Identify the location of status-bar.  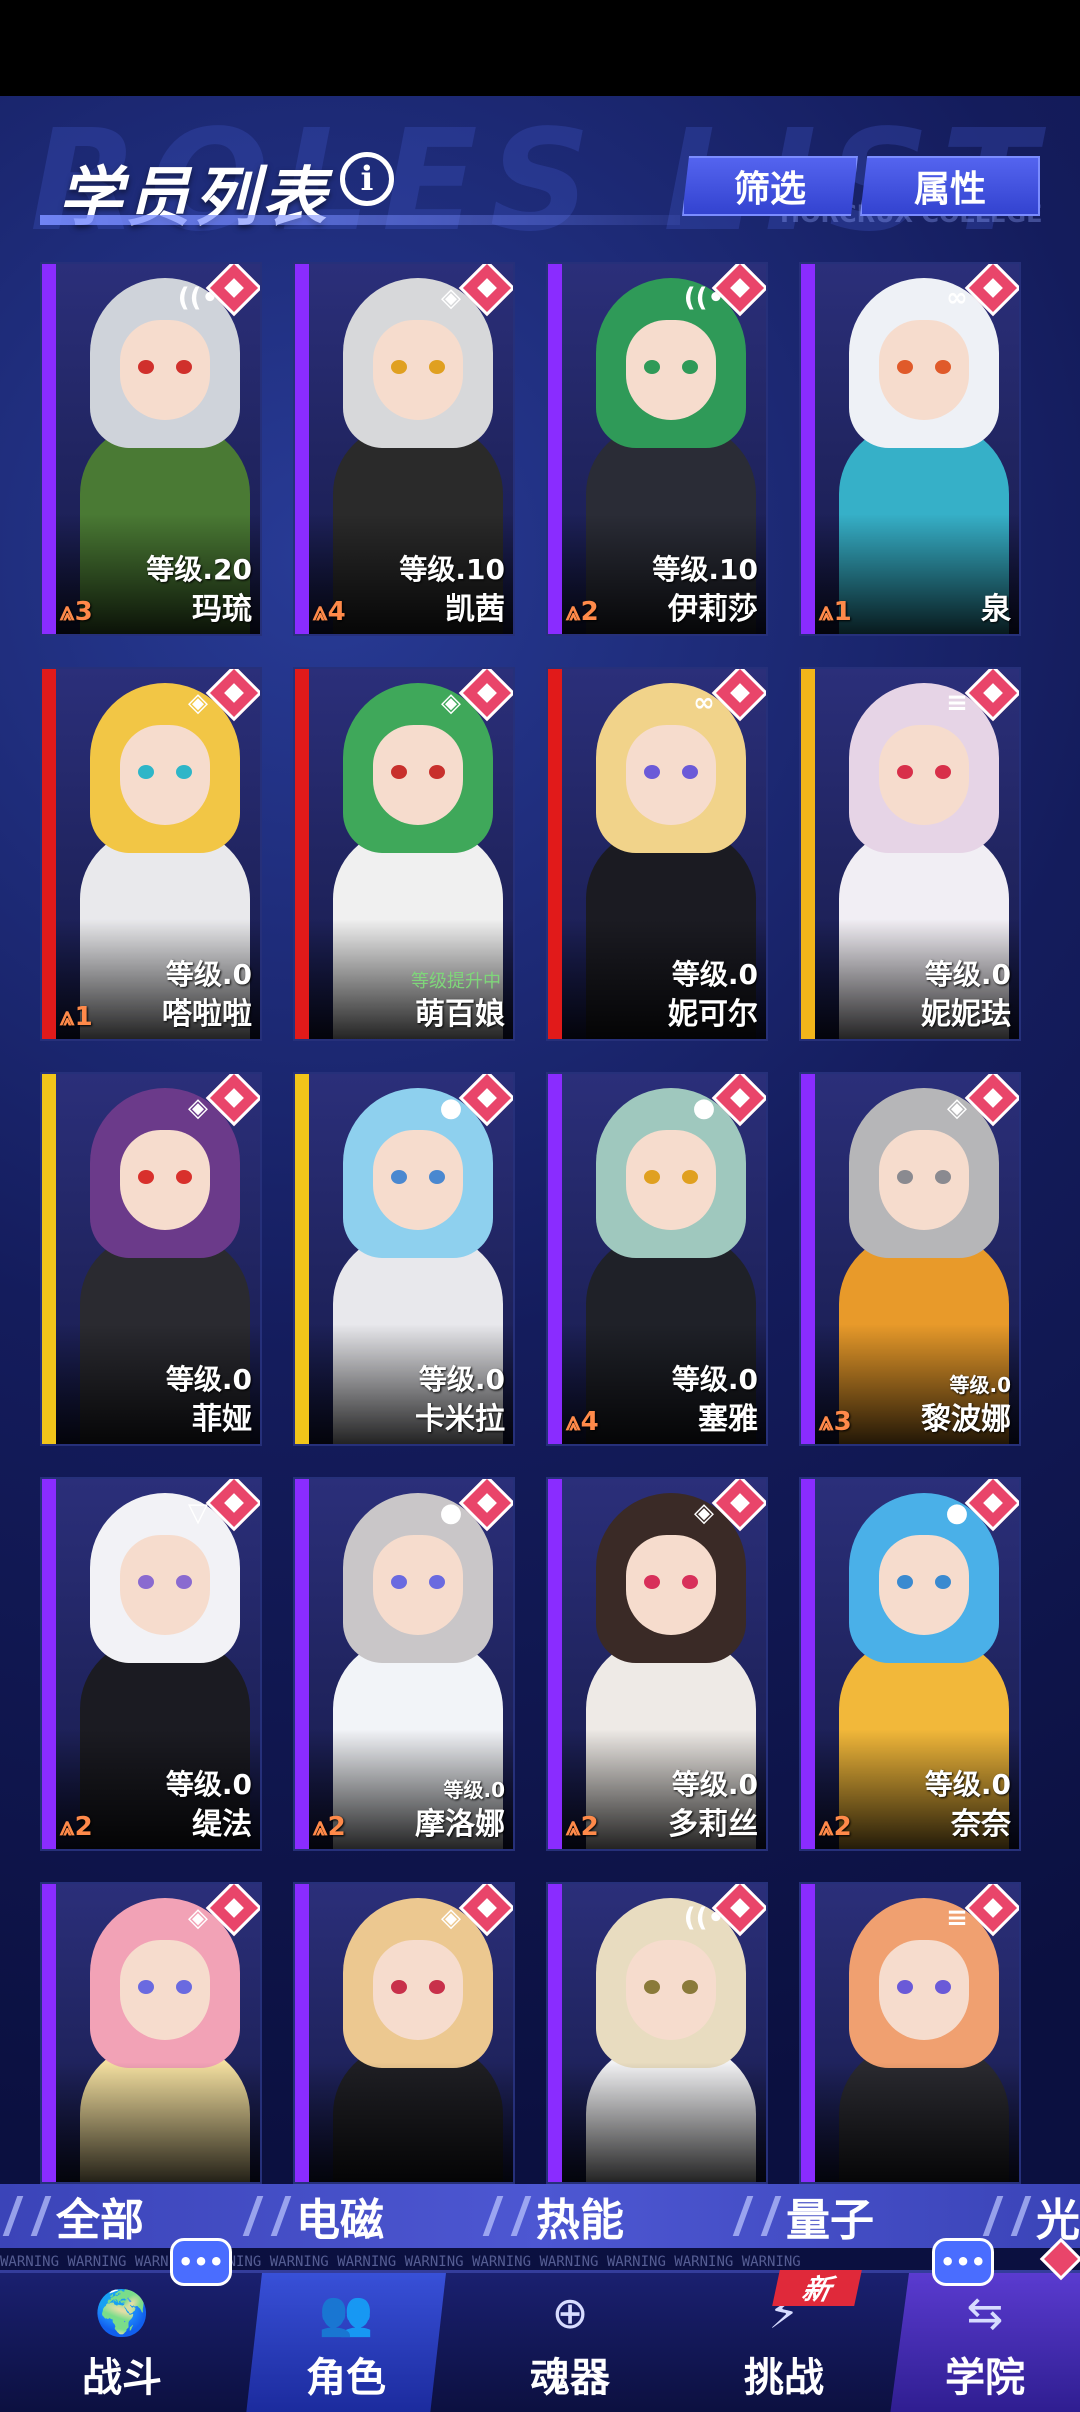
(540, 48).